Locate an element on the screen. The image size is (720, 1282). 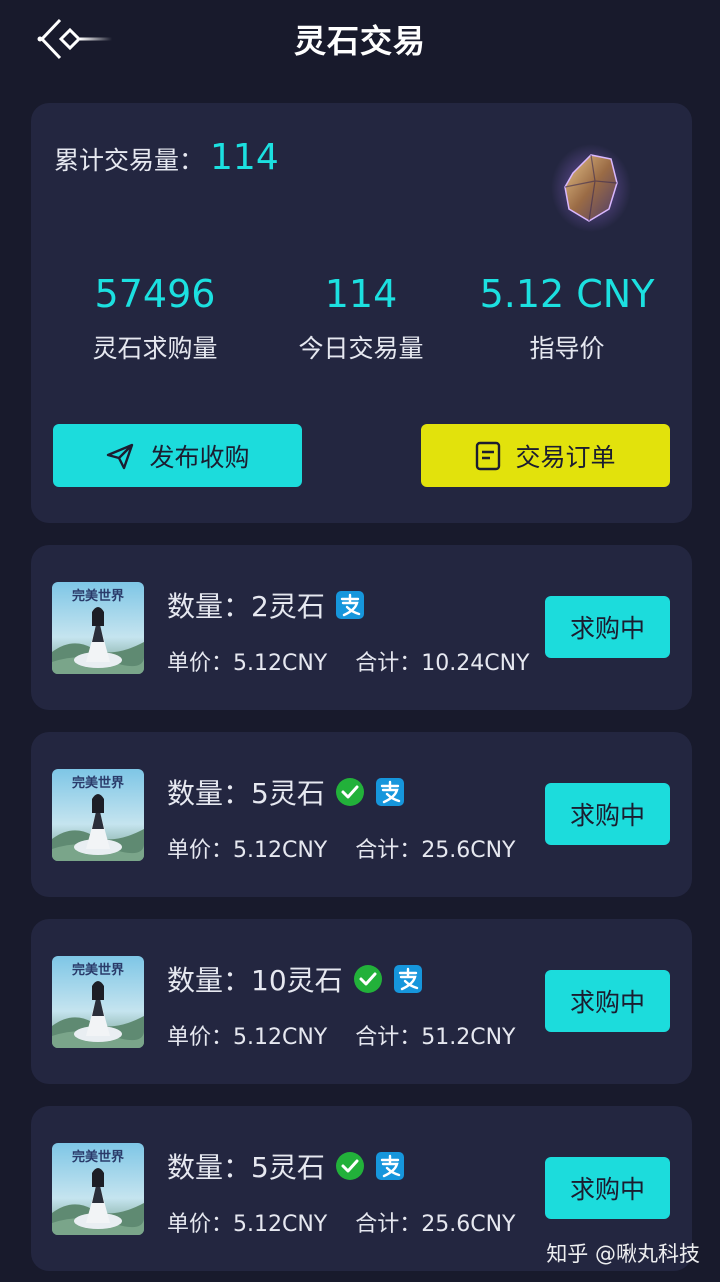
order-card: 完美世界 数量：5灵石 单价：5.12CNY 合计：25.6CNY 求购中 is located at coordinates (361, 814).